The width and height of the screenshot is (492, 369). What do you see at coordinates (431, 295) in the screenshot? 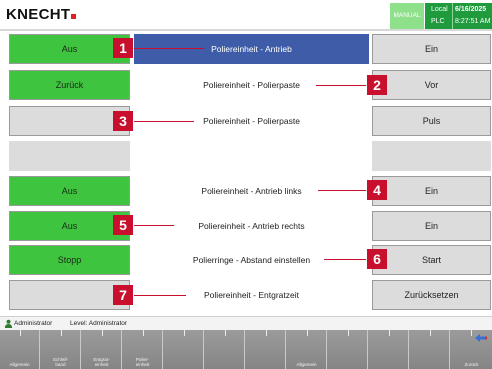
I see `entgratzeit-reset-button: Zurücksetzen` at bounding box center [431, 295].